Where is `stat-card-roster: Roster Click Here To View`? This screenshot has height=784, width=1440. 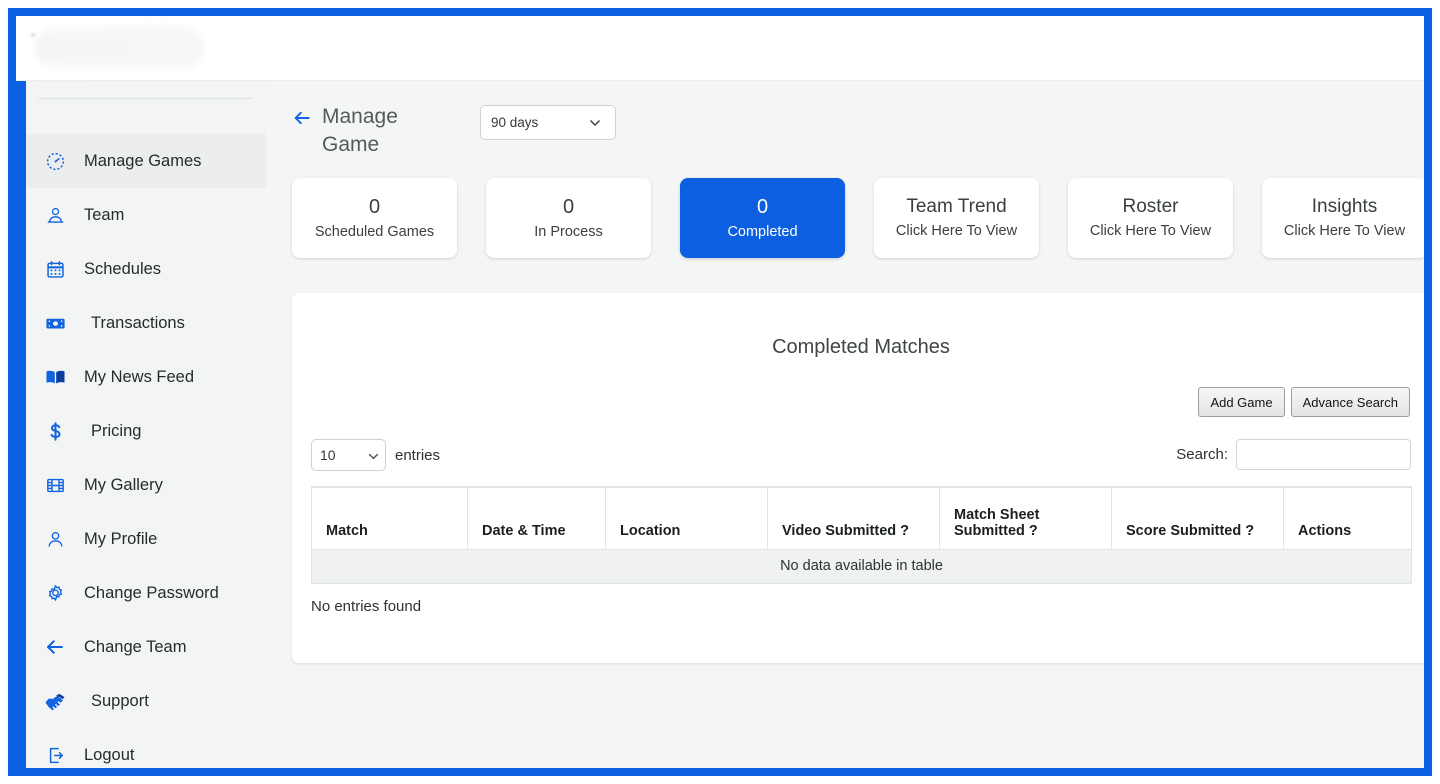
stat-card-roster: Roster Click Here To View is located at coordinates (1150, 218).